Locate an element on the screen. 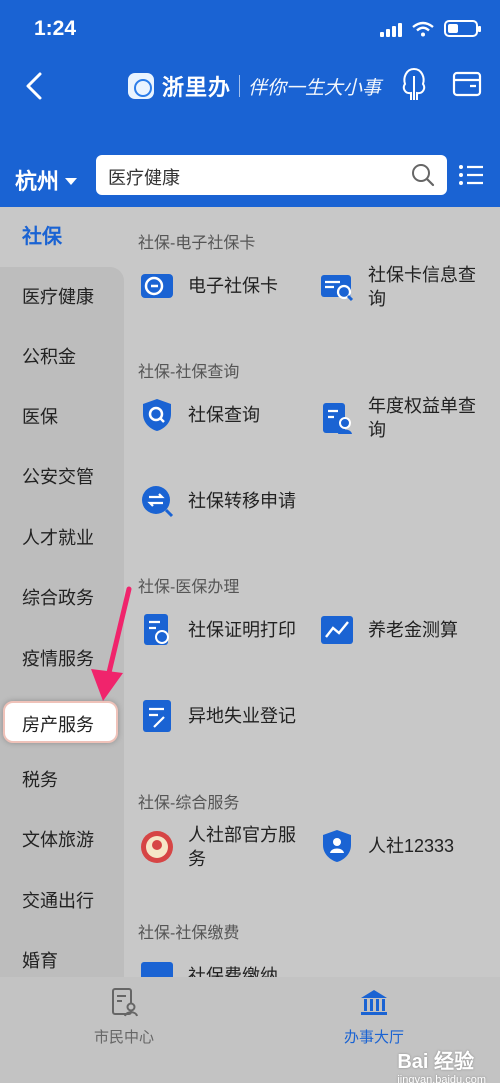  search-row: 杭州 医疗健康 is located at coordinates (250, 178).